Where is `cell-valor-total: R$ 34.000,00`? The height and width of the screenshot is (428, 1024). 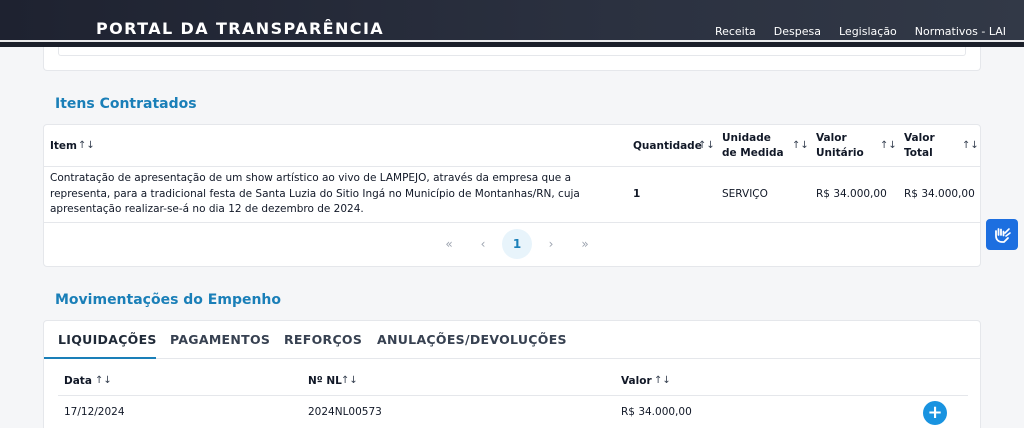
cell-valor-total: R$ 34.000,00 is located at coordinates (939, 194).